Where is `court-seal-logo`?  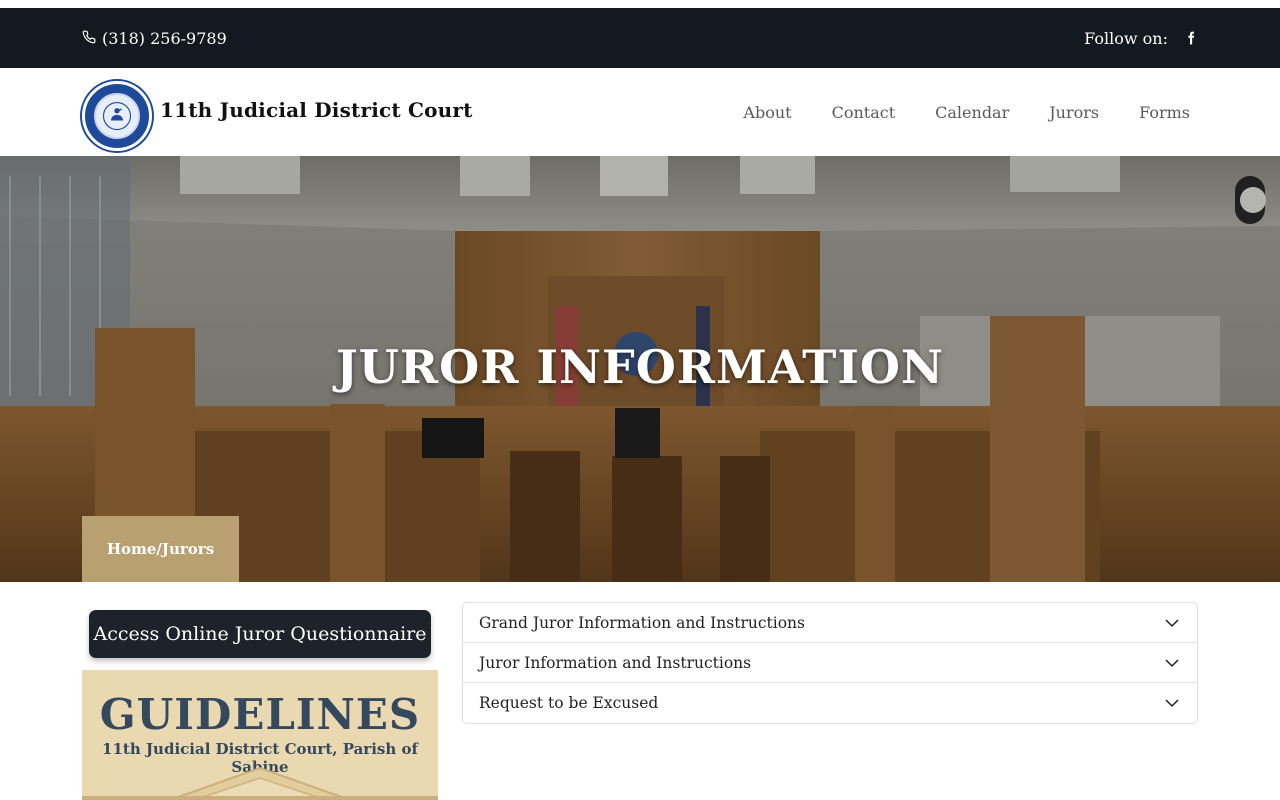
court-seal-logo is located at coordinates (117, 116).